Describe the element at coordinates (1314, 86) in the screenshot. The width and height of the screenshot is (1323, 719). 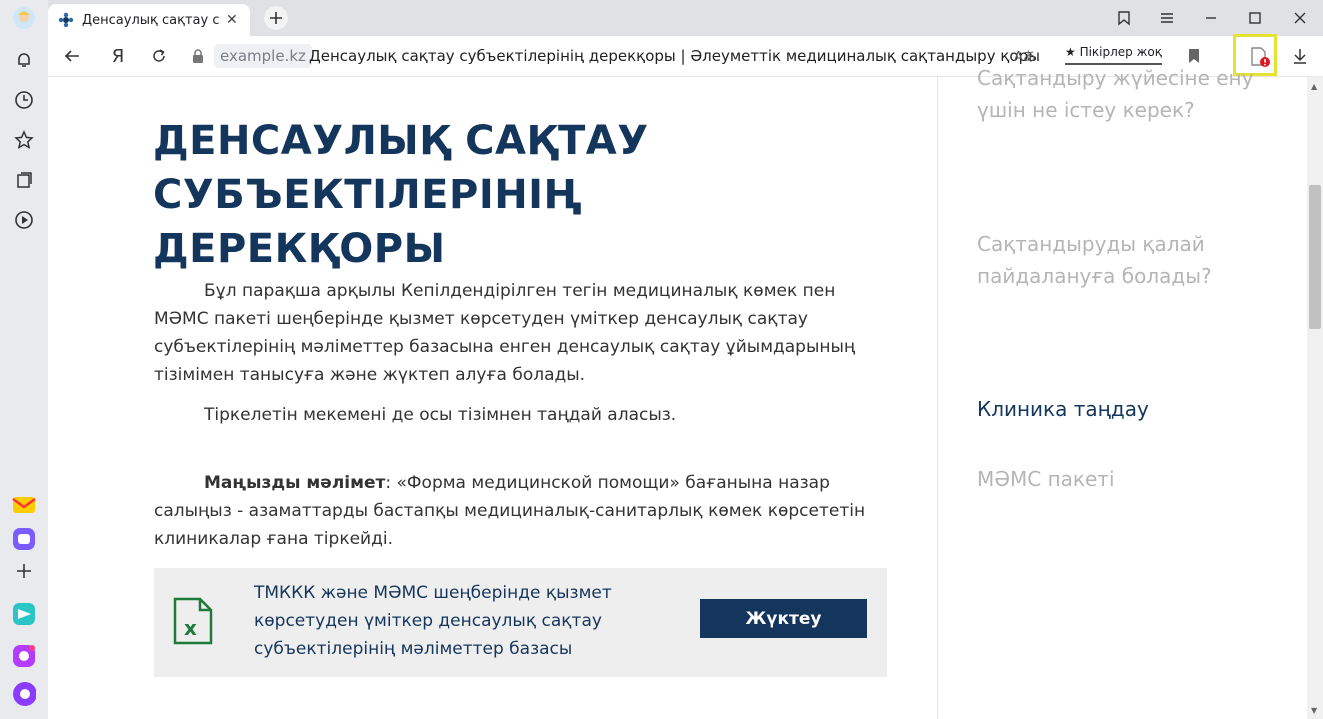
I see `scroll-up-arrow-icon: ▲` at that location.